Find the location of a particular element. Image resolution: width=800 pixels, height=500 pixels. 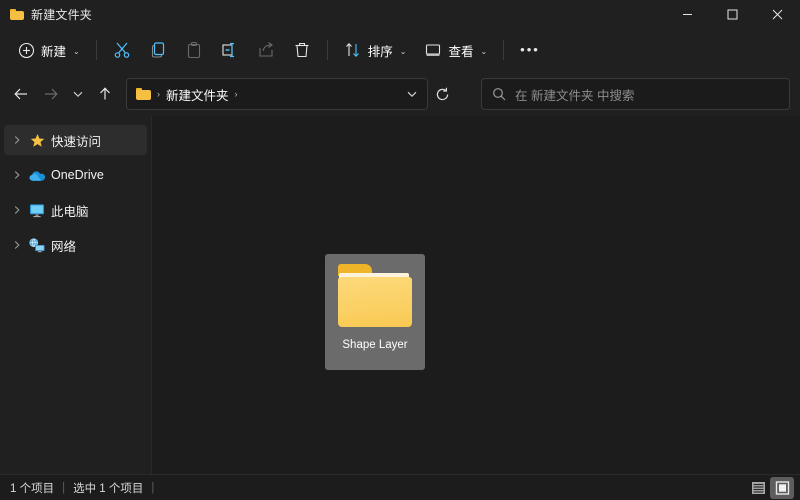

close-button is located at coordinates (777, 14).